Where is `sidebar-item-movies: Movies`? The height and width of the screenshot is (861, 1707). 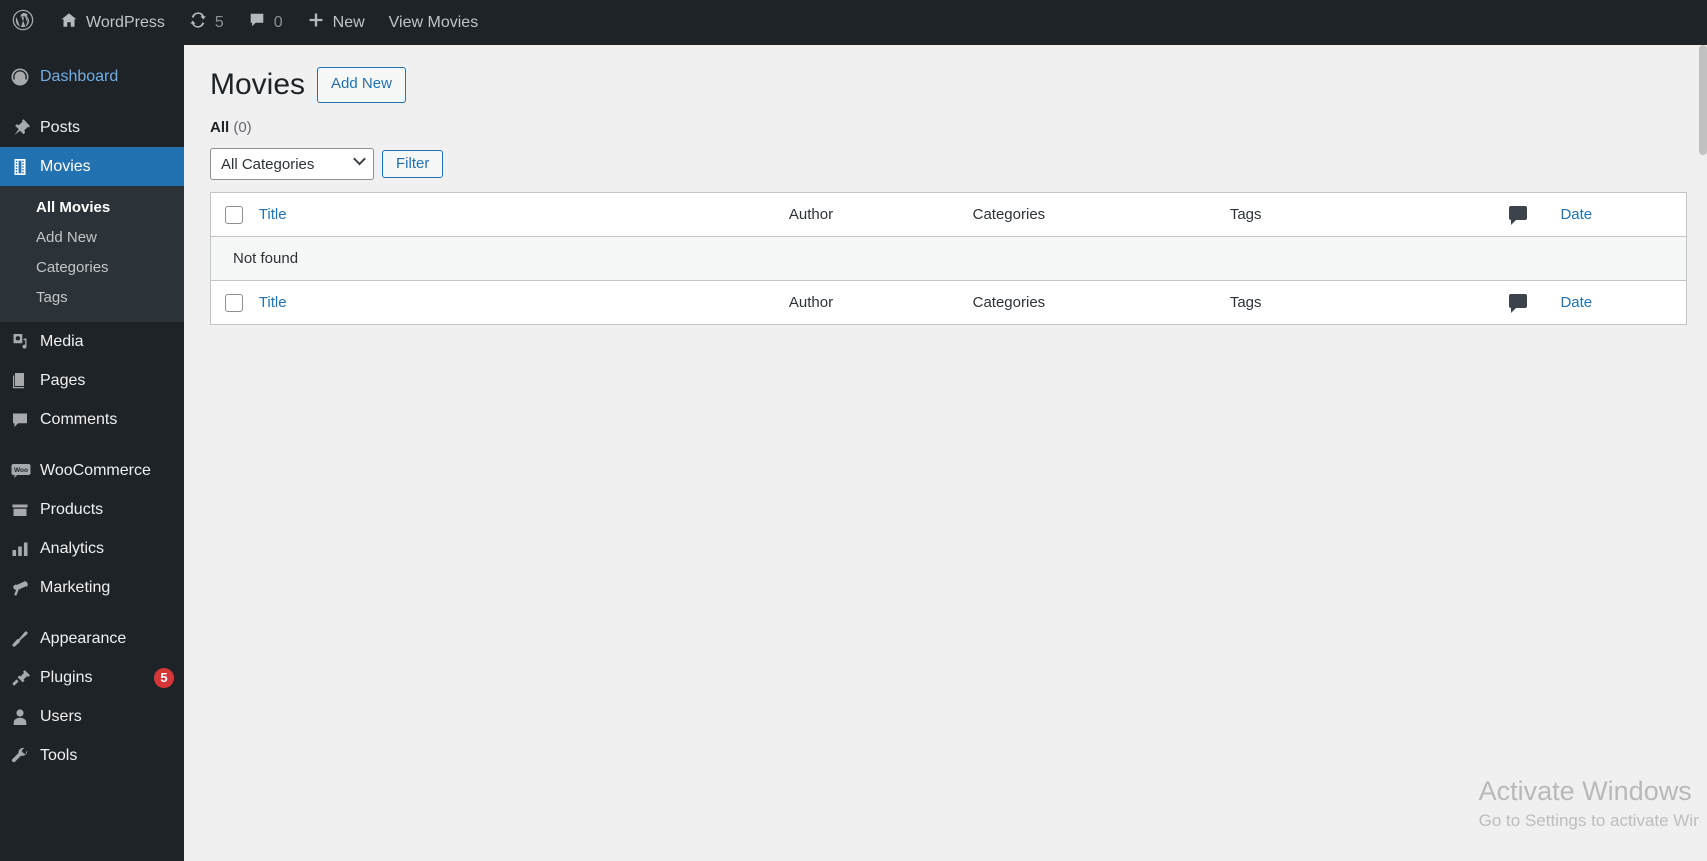
sidebar-item-movies: Movies is located at coordinates (96, 166).